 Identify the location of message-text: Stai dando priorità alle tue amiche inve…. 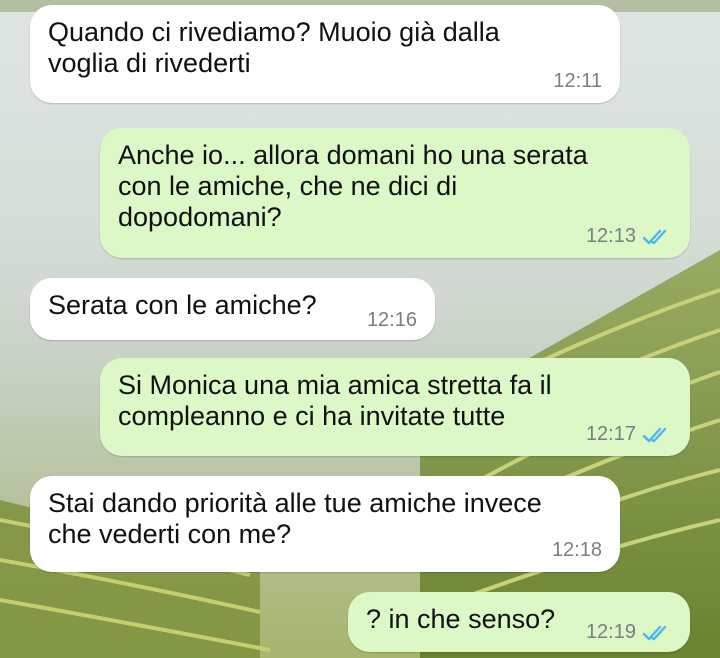
(295, 518).